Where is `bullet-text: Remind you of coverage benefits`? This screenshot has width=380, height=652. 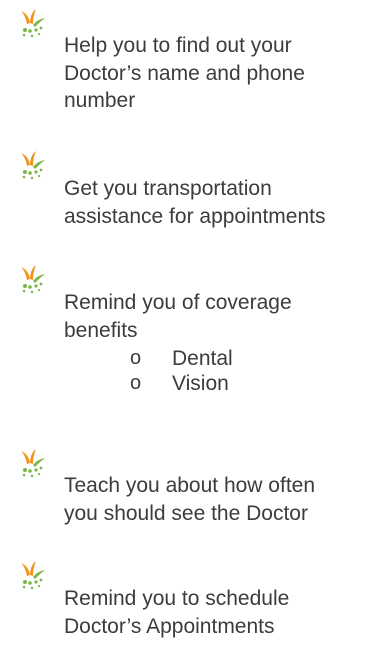 bullet-text: Remind you of coverage benefits is located at coordinates (214, 316).